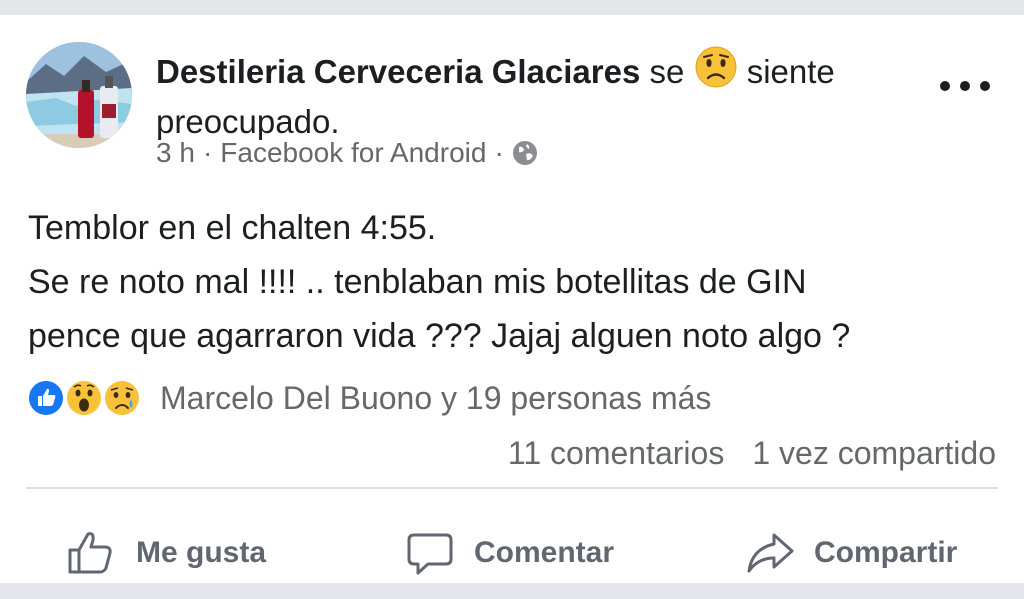  I want to click on sad-icon, so click(122, 398).